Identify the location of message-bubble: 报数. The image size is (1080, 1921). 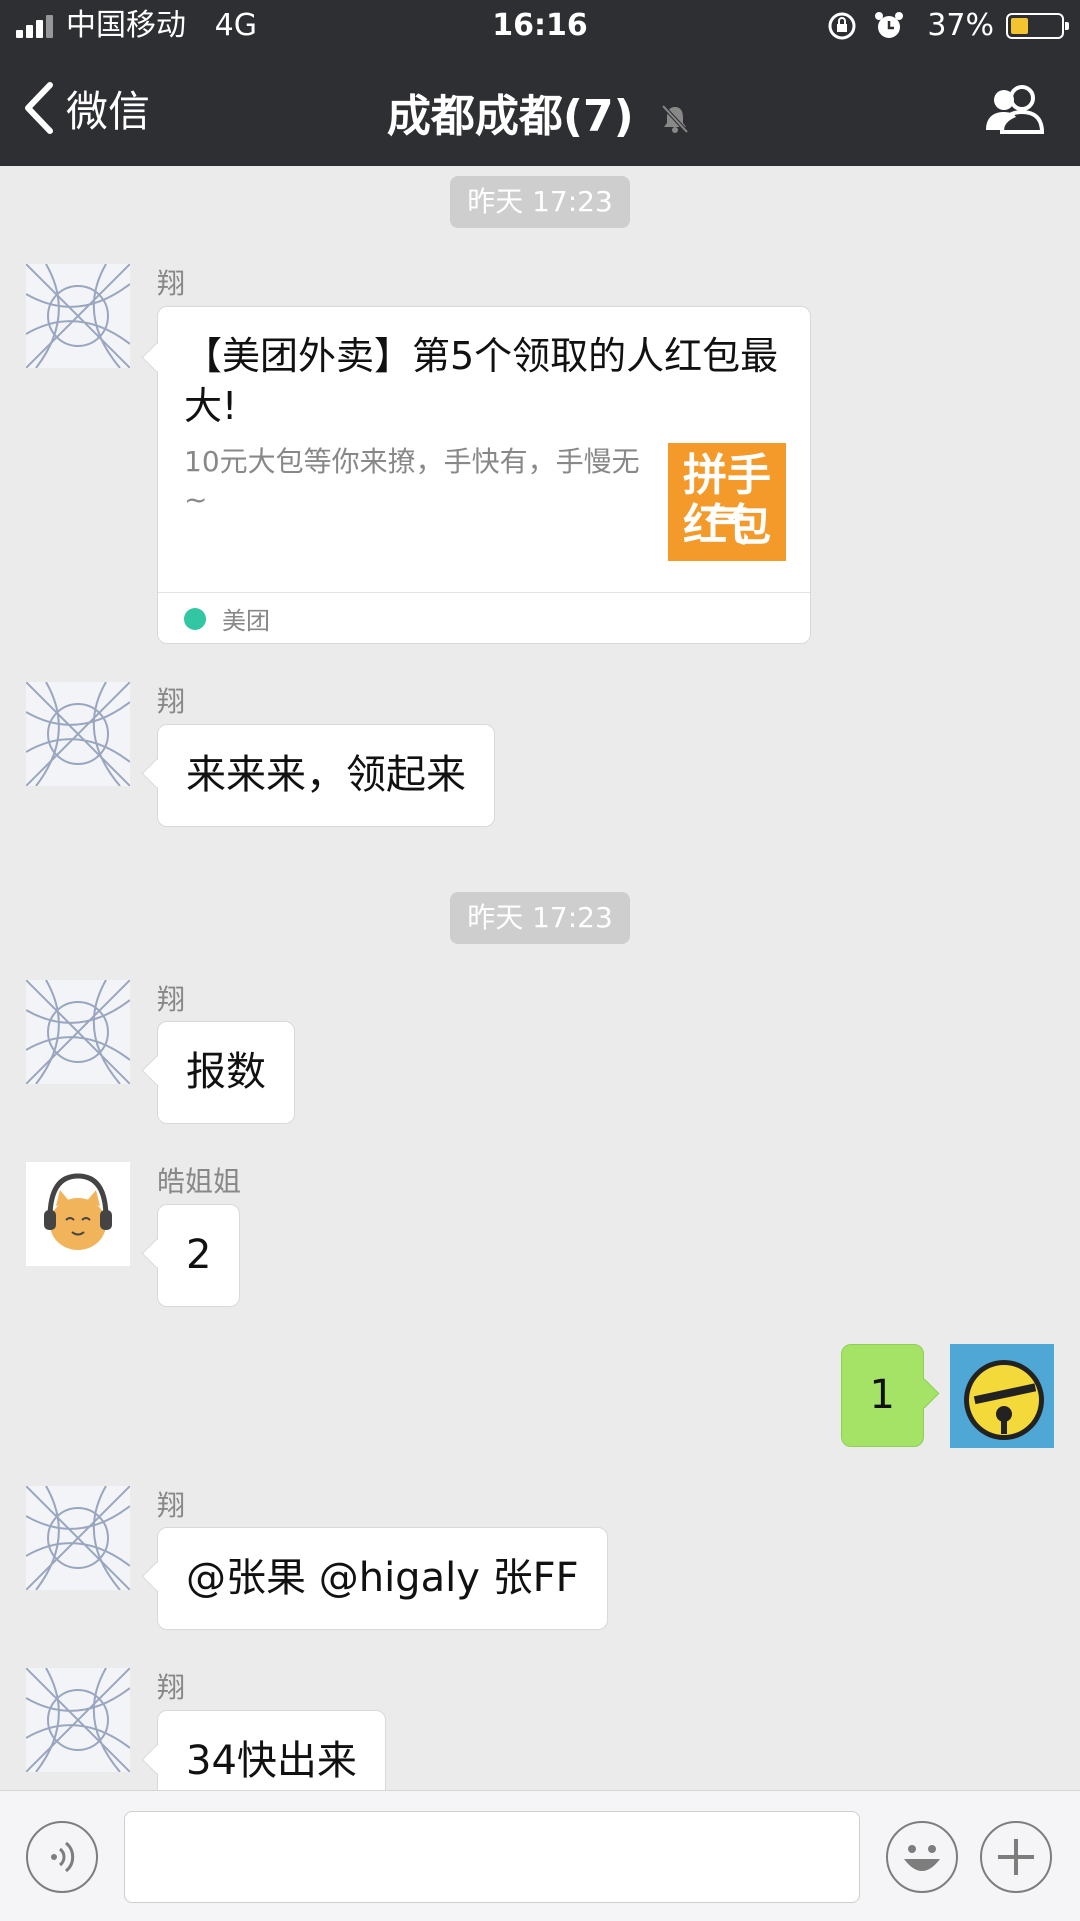
(226, 1072).